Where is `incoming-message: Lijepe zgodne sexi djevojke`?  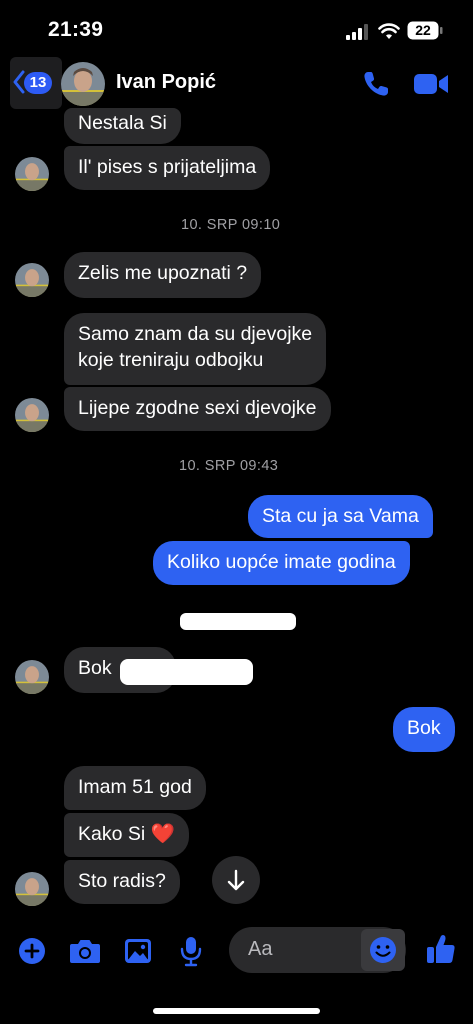 incoming-message: Lijepe zgodne sexi djevojke is located at coordinates (197, 409).